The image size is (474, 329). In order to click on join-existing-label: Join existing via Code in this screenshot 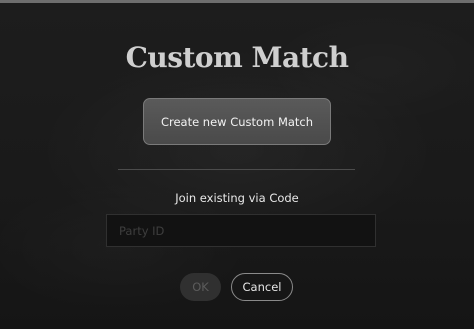, I will do `click(237, 198)`.